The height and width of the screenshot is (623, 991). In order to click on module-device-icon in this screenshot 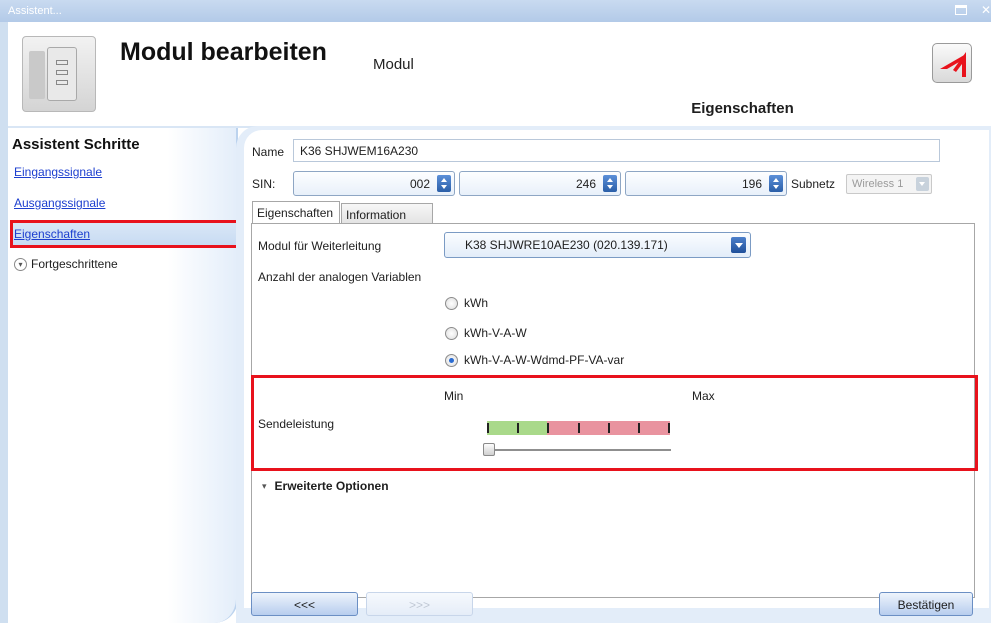, I will do `click(59, 74)`.